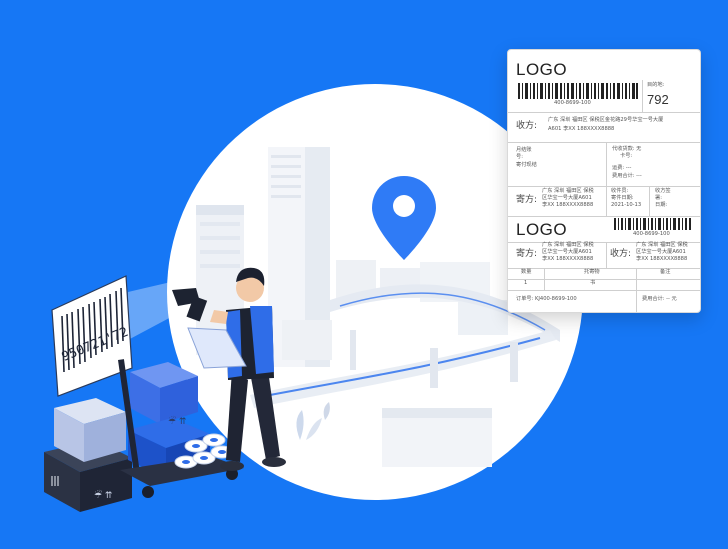  I want to click on label-receiver-caption: 收方:, so click(527, 126).